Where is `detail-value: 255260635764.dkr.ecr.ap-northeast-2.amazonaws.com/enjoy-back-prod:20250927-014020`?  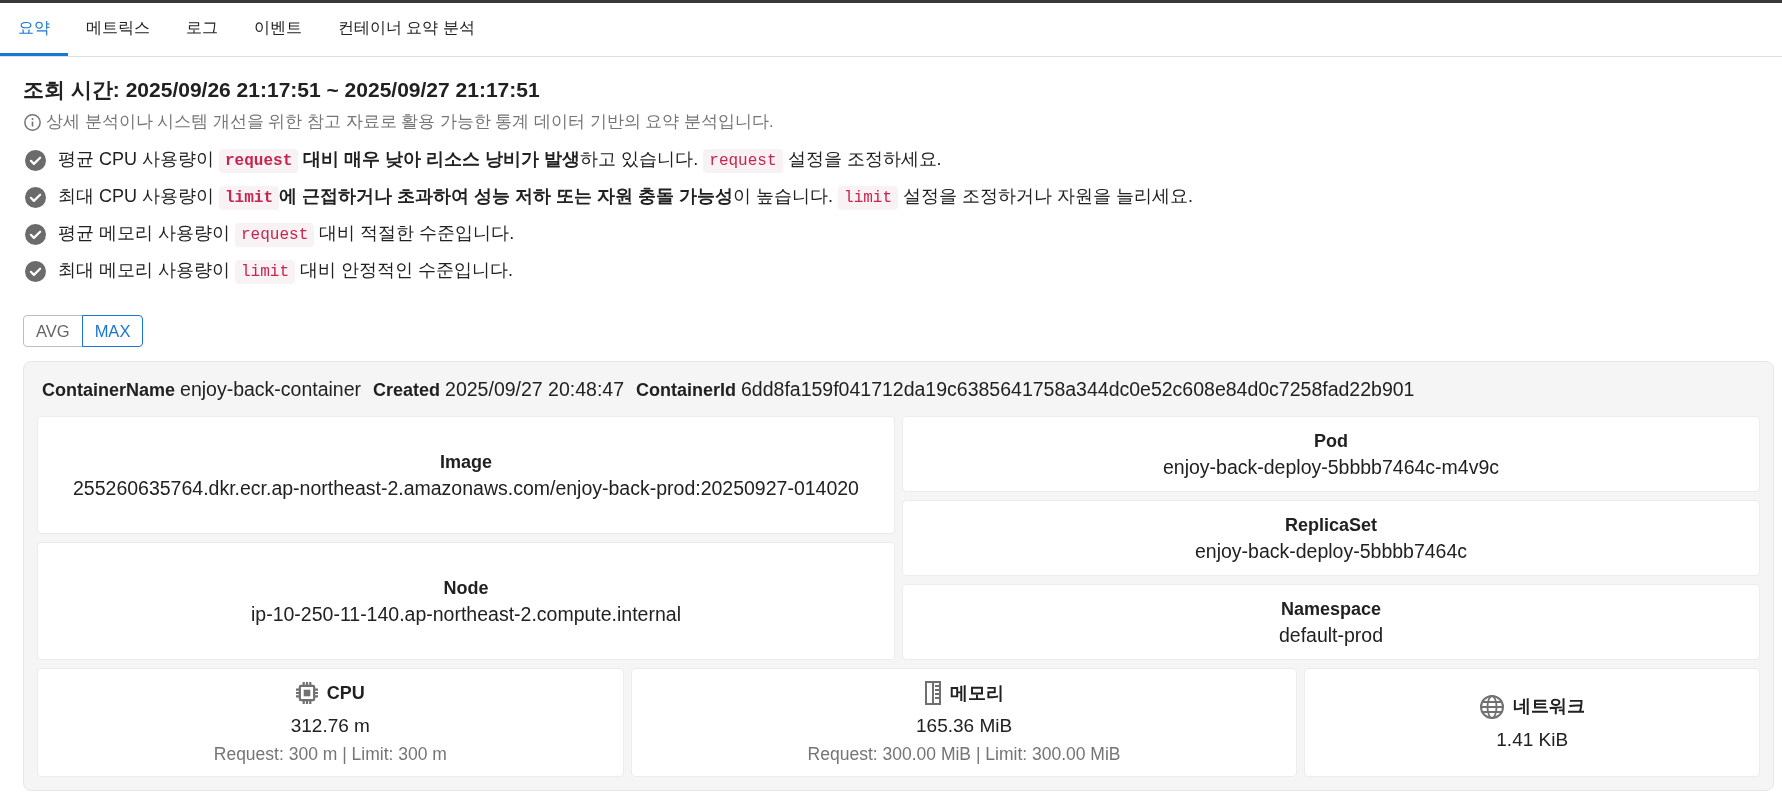 detail-value: 255260635764.dkr.ecr.ap-northeast-2.amazonaws.com/enjoy-back-prod:20250927-014020 is located at coordinates (466, 488).